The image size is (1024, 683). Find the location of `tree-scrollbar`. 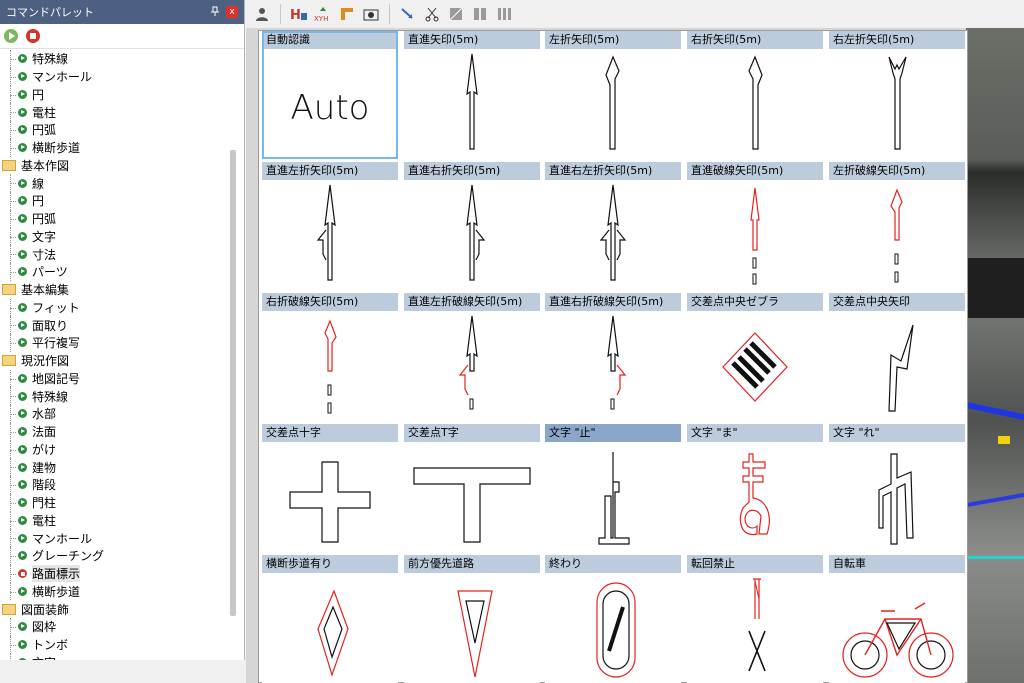

tree-scrollbar is located at coordinates (233, 383).